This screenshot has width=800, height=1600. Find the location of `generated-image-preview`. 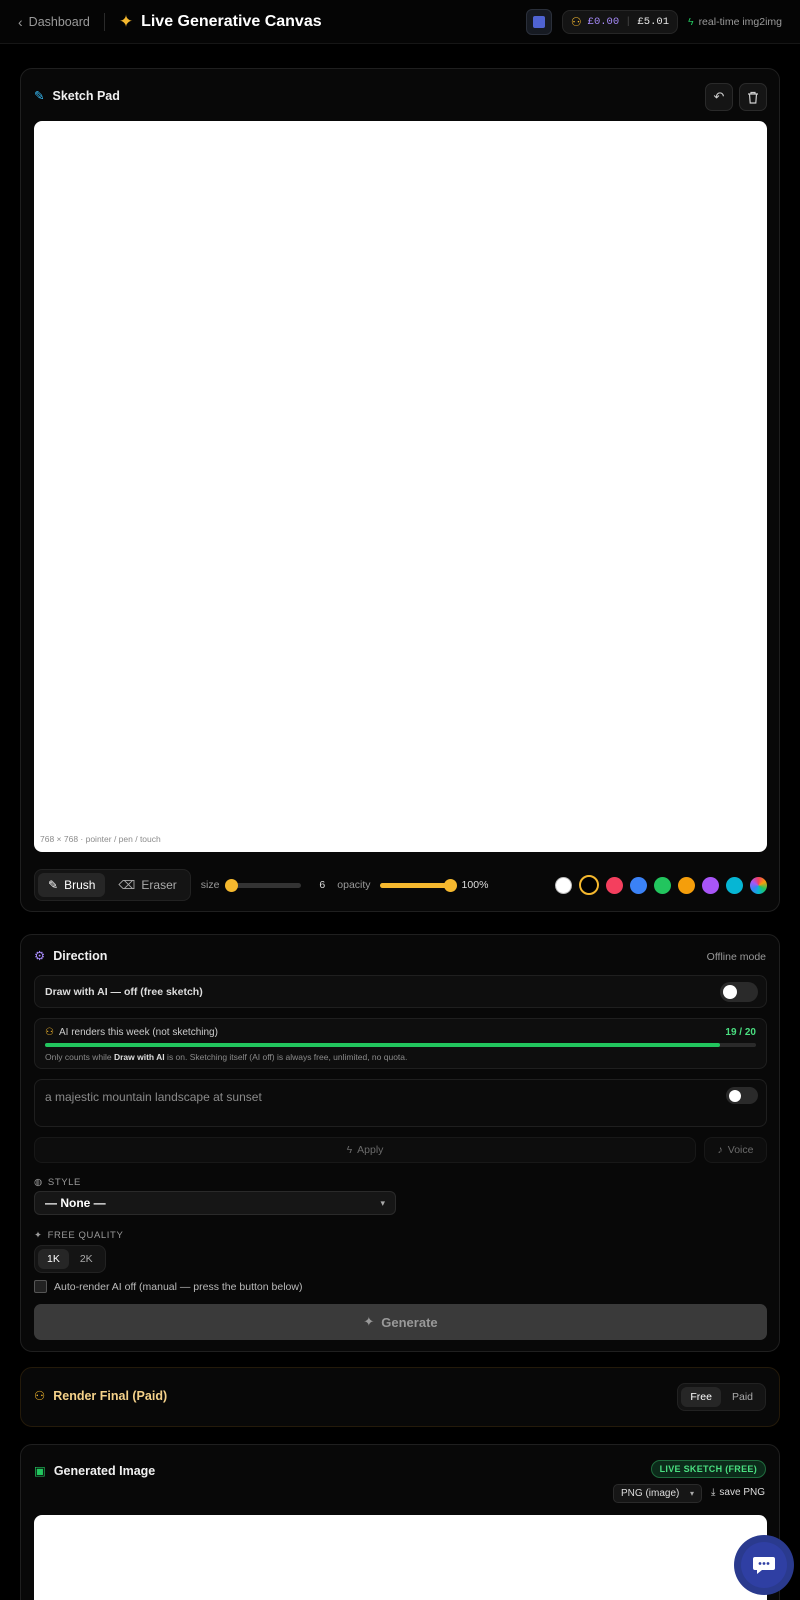

generated-image-preview is located at coordinates (400, 1557).